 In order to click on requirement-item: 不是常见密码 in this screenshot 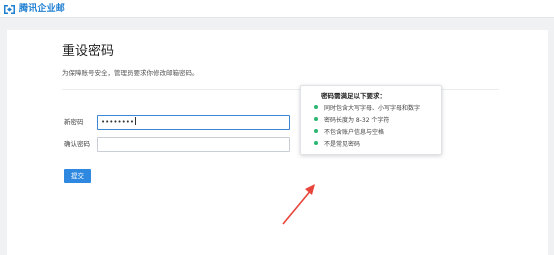, I will do `click(337, 145)`.